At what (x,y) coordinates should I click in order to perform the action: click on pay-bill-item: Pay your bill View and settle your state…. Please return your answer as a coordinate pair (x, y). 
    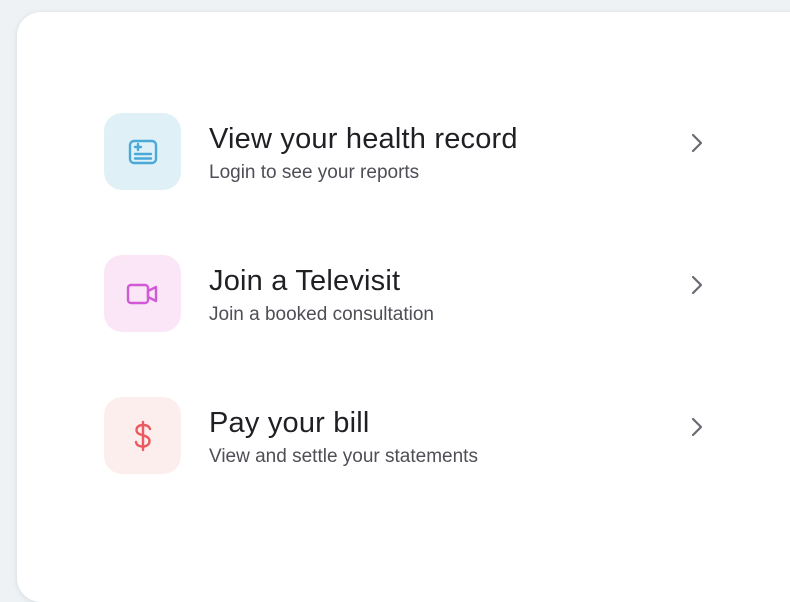
    Looking at the image, I should click on (424, 435).